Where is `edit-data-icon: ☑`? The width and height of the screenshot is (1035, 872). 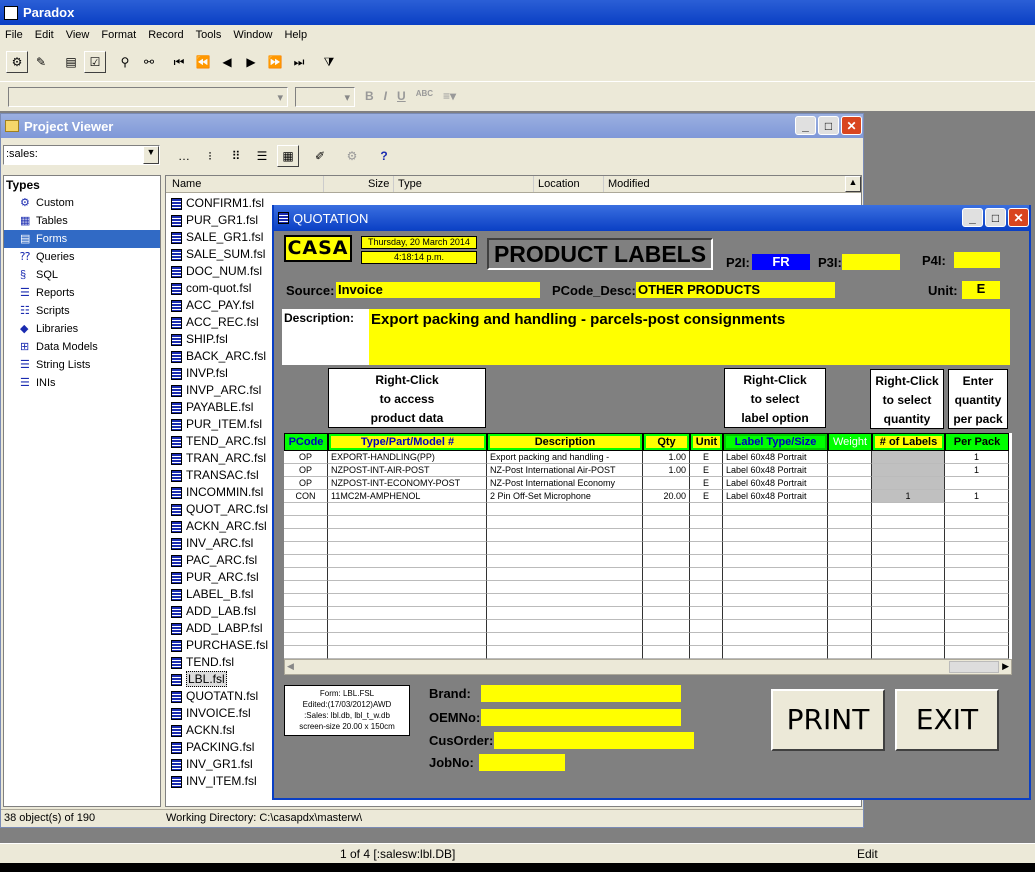
edit-data-icon: ☑ is located at coordinates (95, 62).